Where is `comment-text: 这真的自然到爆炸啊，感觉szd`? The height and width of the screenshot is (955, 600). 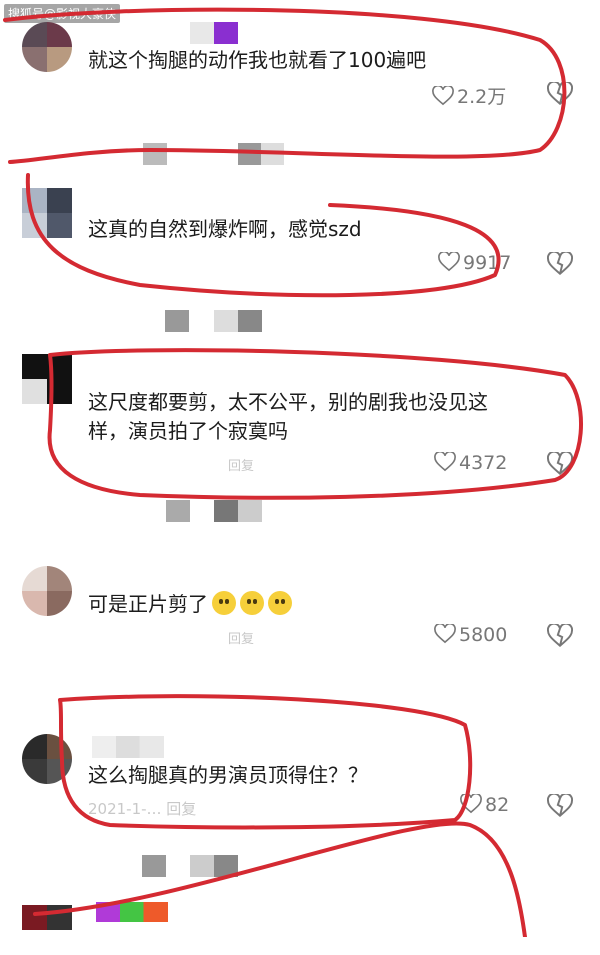
comment-text: 这真的自然到爆炸啊，感觉szd is located at coordinates (225, 229).